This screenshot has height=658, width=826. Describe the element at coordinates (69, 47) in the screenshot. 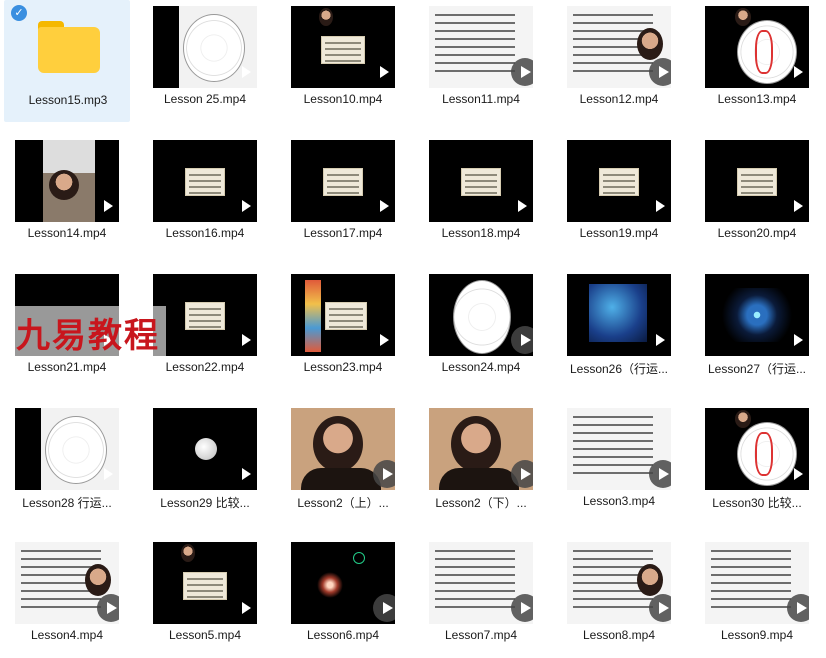

I see `folder-icon` at that location.